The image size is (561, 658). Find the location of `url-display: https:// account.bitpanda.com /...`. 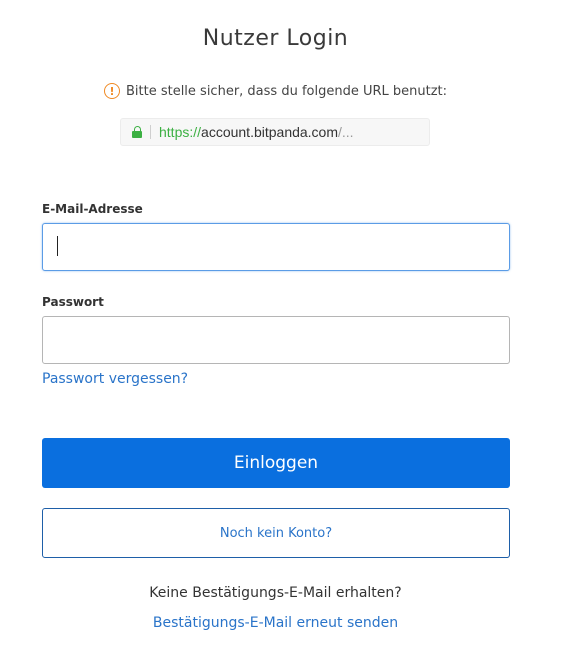

url-display: https:// account.bitpanda.com /... is located at coordinates (275, 132).